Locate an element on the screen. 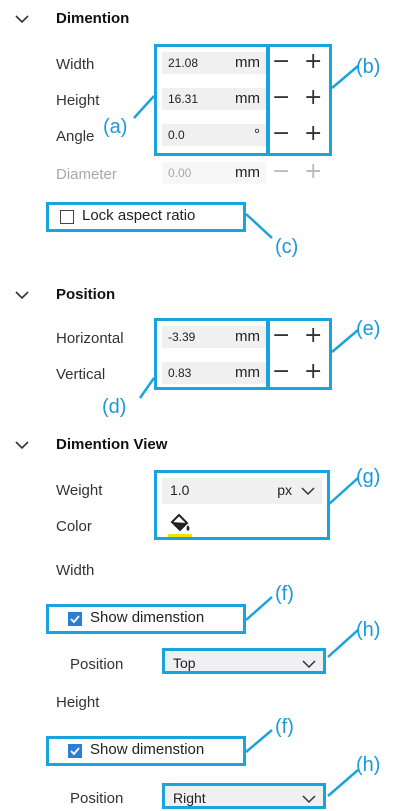 This screenshot has width=393, height=811. section-title-position: Position is located at coordinates (86, 294).